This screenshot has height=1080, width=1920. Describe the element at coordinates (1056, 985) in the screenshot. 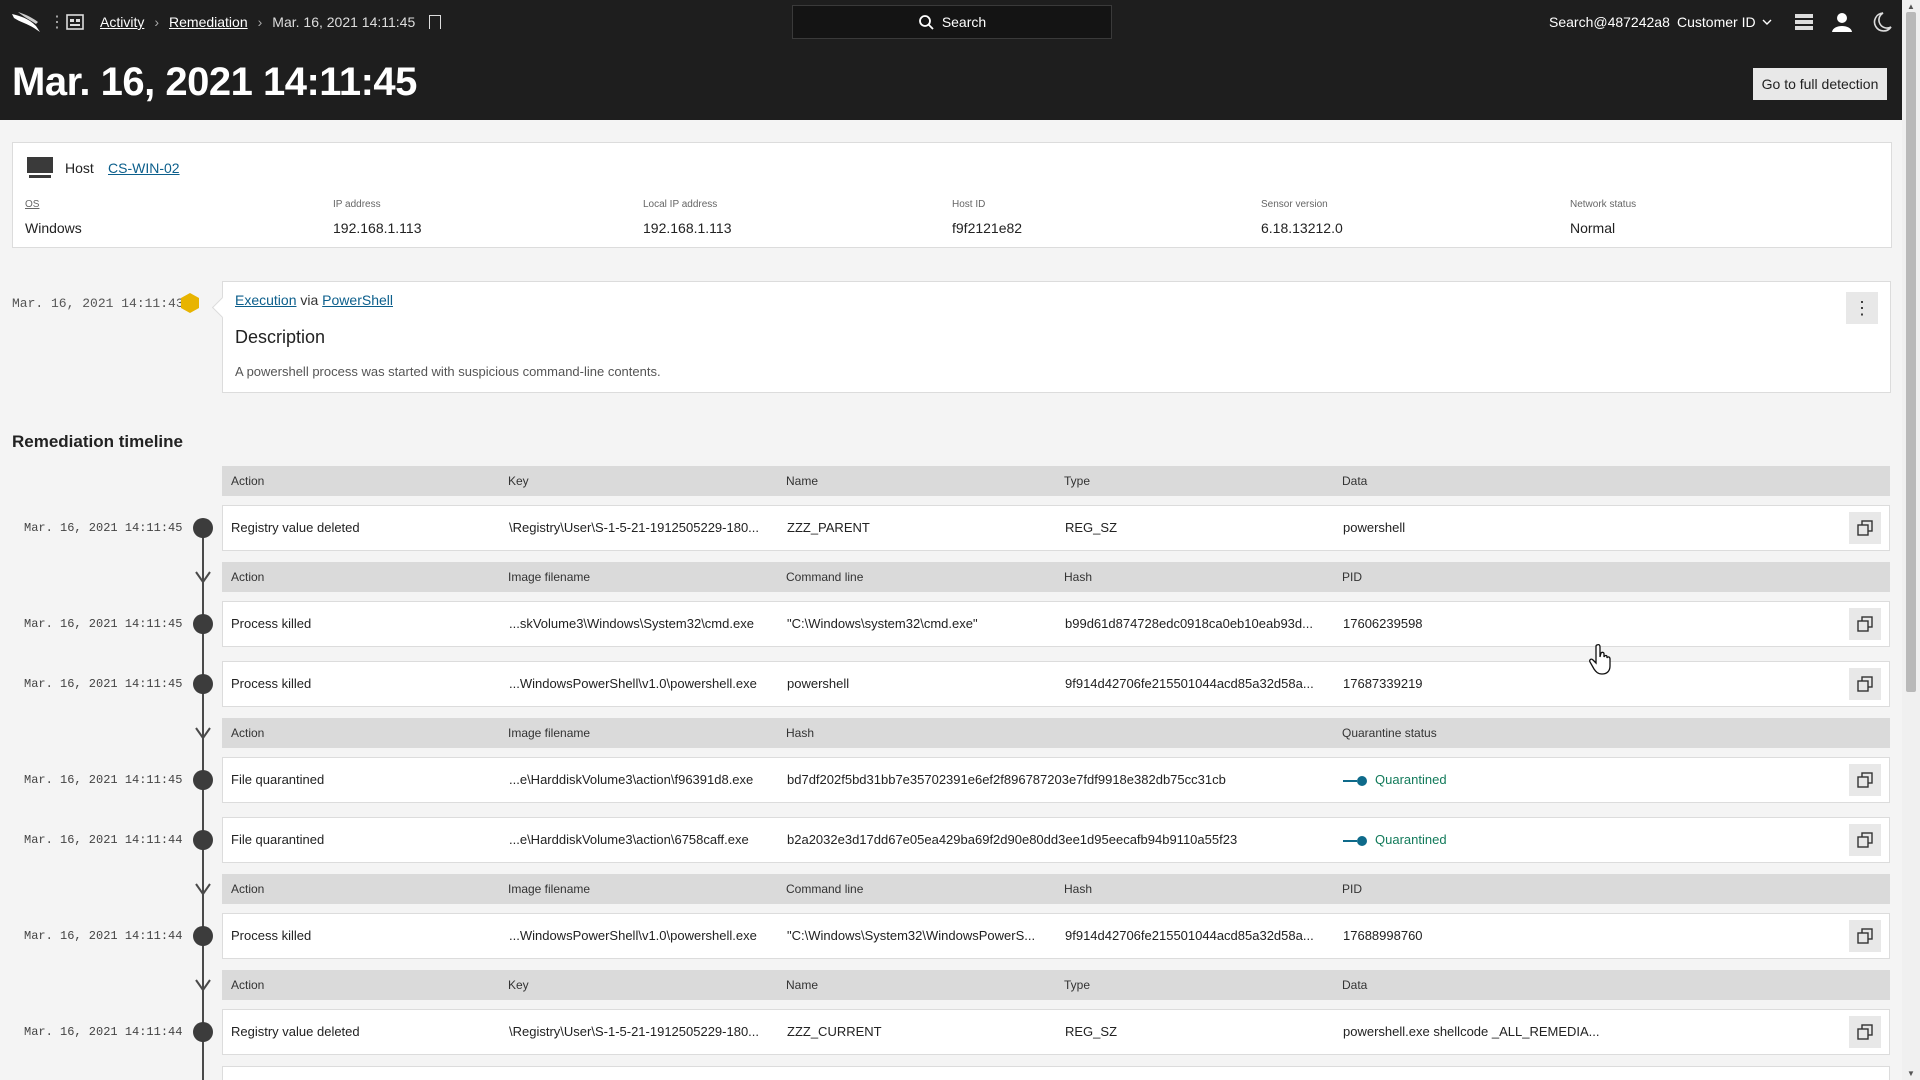

I see `table-header-registry: Action Key Name Type Data` at that location.